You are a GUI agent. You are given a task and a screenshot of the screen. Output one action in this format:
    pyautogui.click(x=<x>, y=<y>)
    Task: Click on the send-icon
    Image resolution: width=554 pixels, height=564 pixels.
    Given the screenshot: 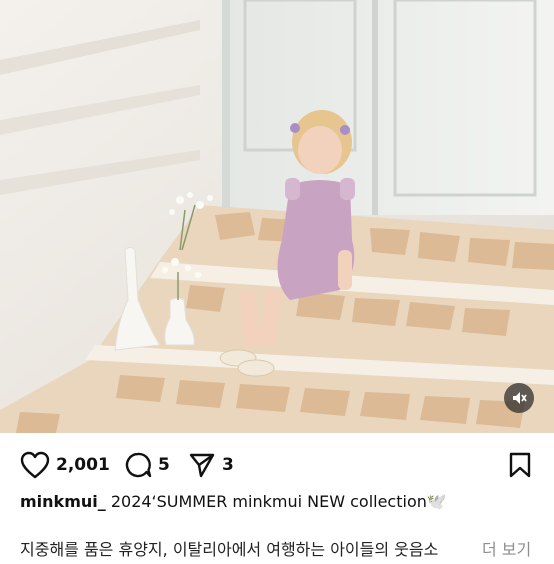 What is the action you would take?
    pyautogui.click(x=202, y=465)
    